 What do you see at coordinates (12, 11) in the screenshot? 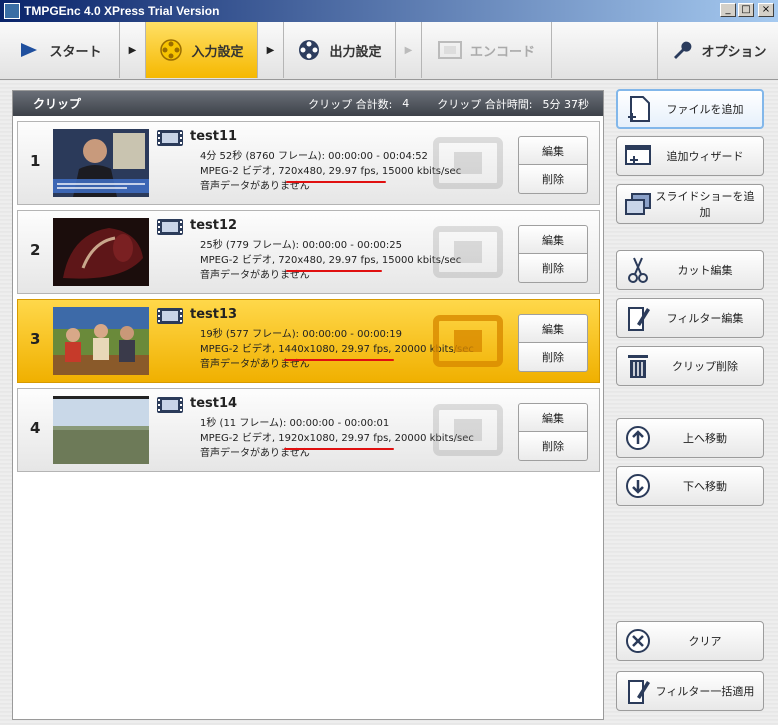
I see `app-icon` at bounding box center [12, 11].